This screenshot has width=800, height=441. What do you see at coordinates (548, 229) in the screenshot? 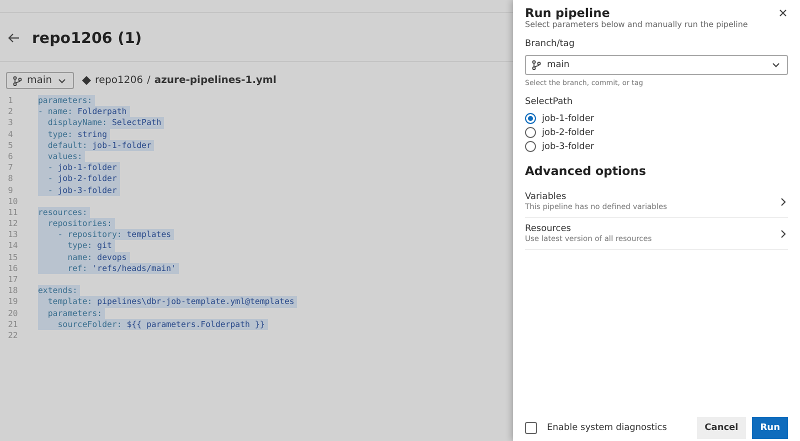
I see `section-title: Resources` at bounding box center [548, 229].